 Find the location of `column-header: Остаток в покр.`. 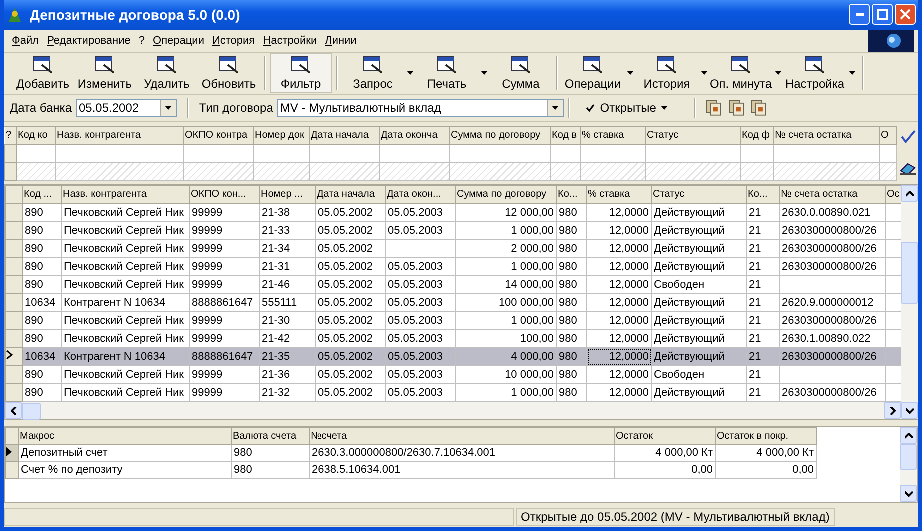

column-header: Остаток в покр. is located at coordinates (766, 436).